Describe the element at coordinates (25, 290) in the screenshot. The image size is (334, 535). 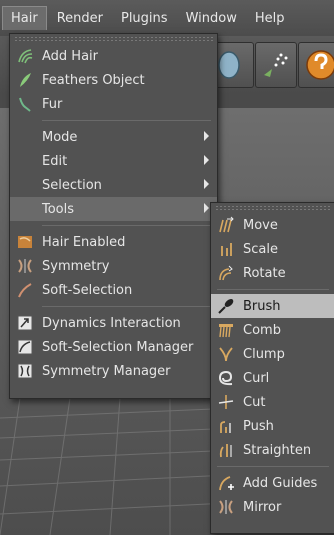
I see `soft-selection-icon` at that location.